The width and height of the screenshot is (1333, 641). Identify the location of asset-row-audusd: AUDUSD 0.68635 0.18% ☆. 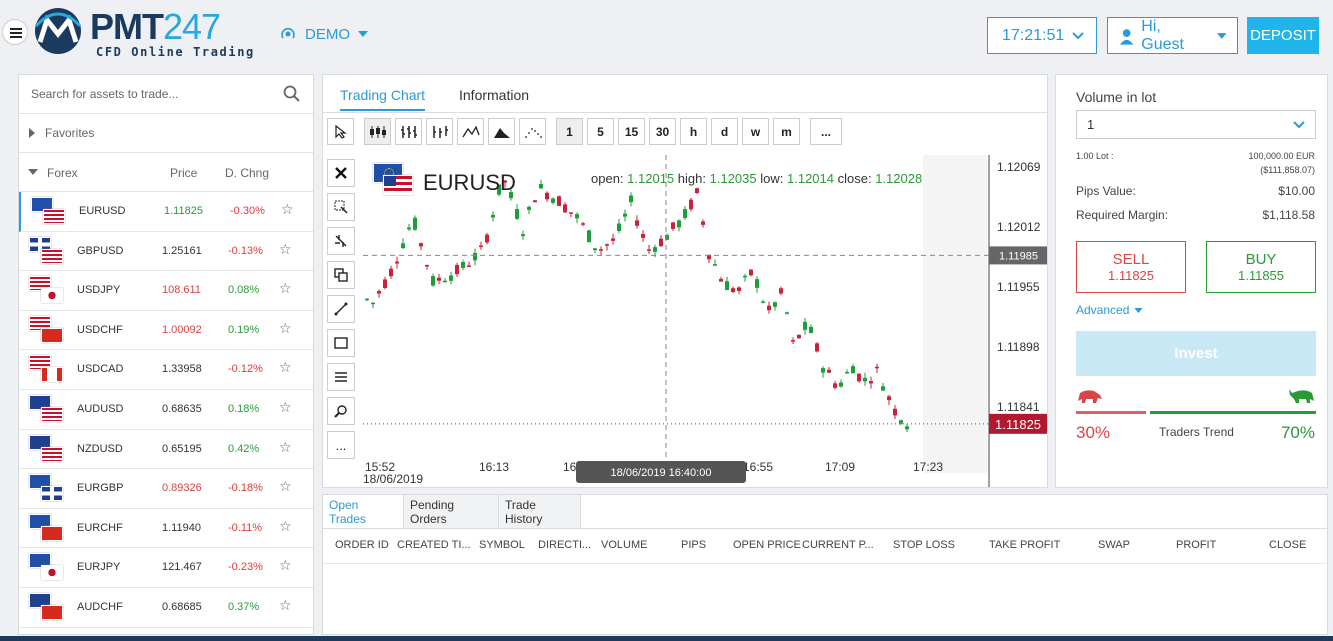
(166, 410).